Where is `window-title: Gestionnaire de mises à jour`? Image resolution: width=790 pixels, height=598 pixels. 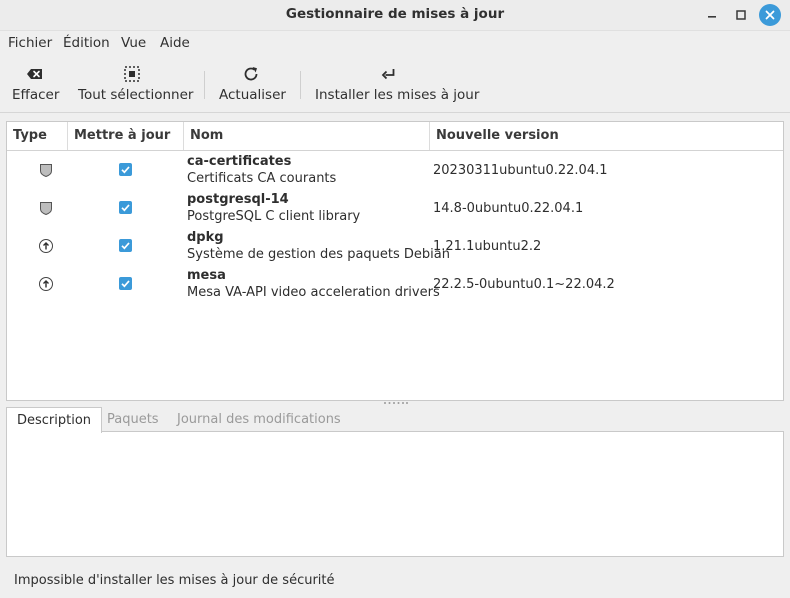 window-title: Gestionnaire de mises à jour is located at coordinates (395, 14).